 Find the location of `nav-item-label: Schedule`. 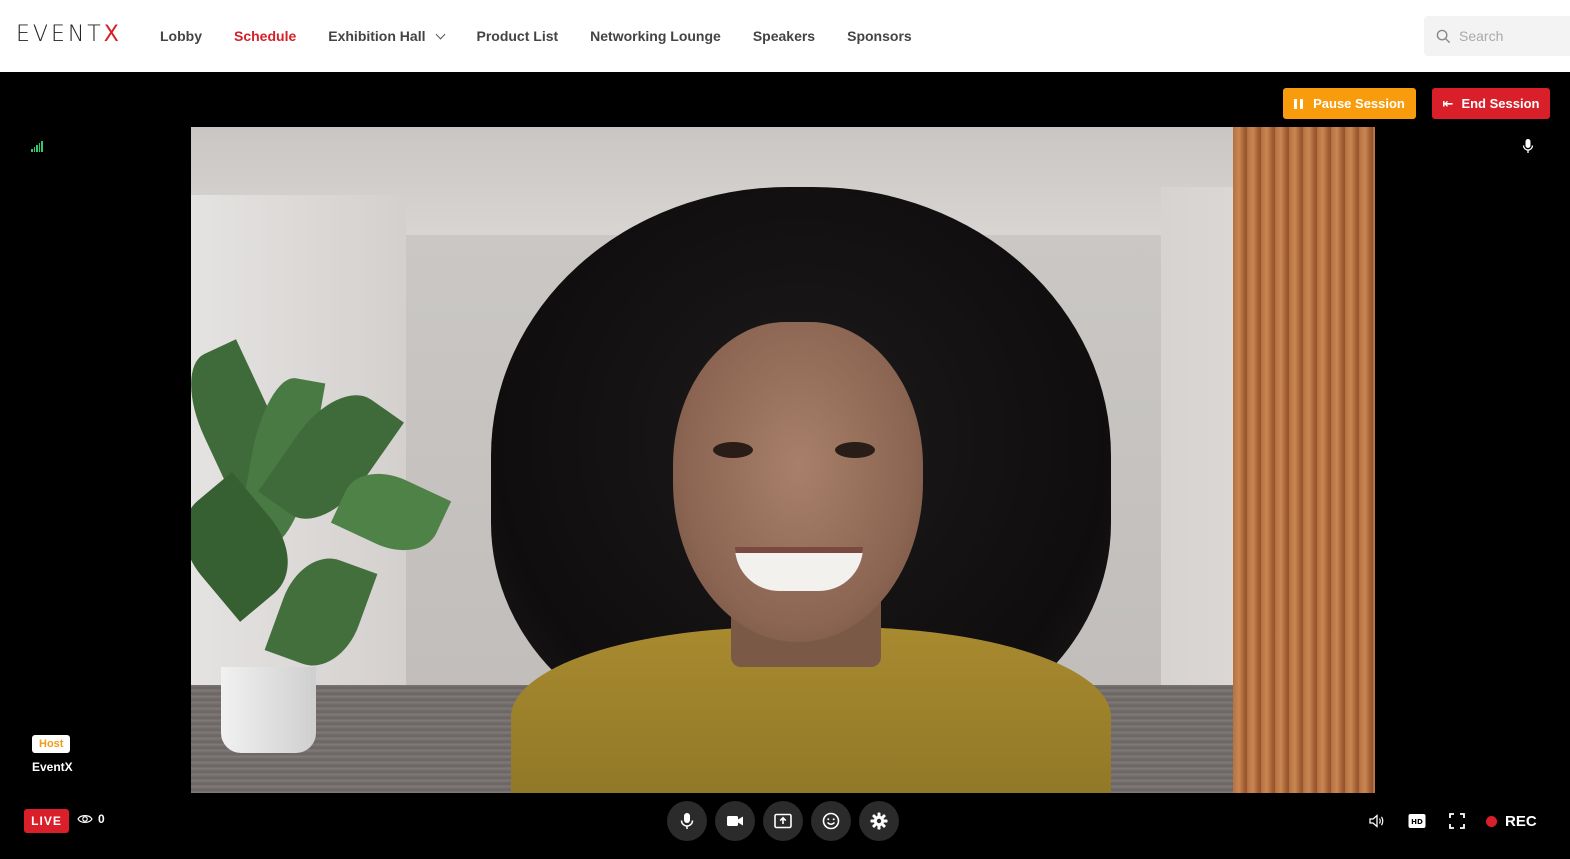

nav-item-label: Schedule is located at coordinates (265, 36).